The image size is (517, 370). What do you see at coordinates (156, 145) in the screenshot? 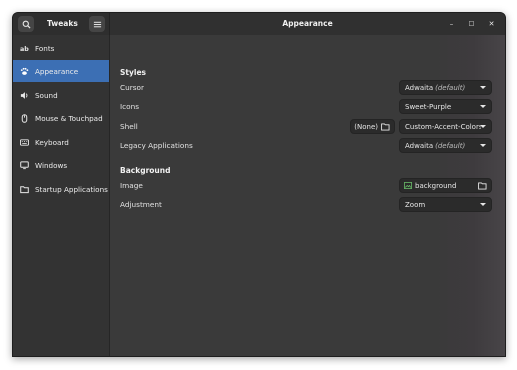
I see `legacy-applications-label: Legacy Applications` at bounding box center [156, 145].